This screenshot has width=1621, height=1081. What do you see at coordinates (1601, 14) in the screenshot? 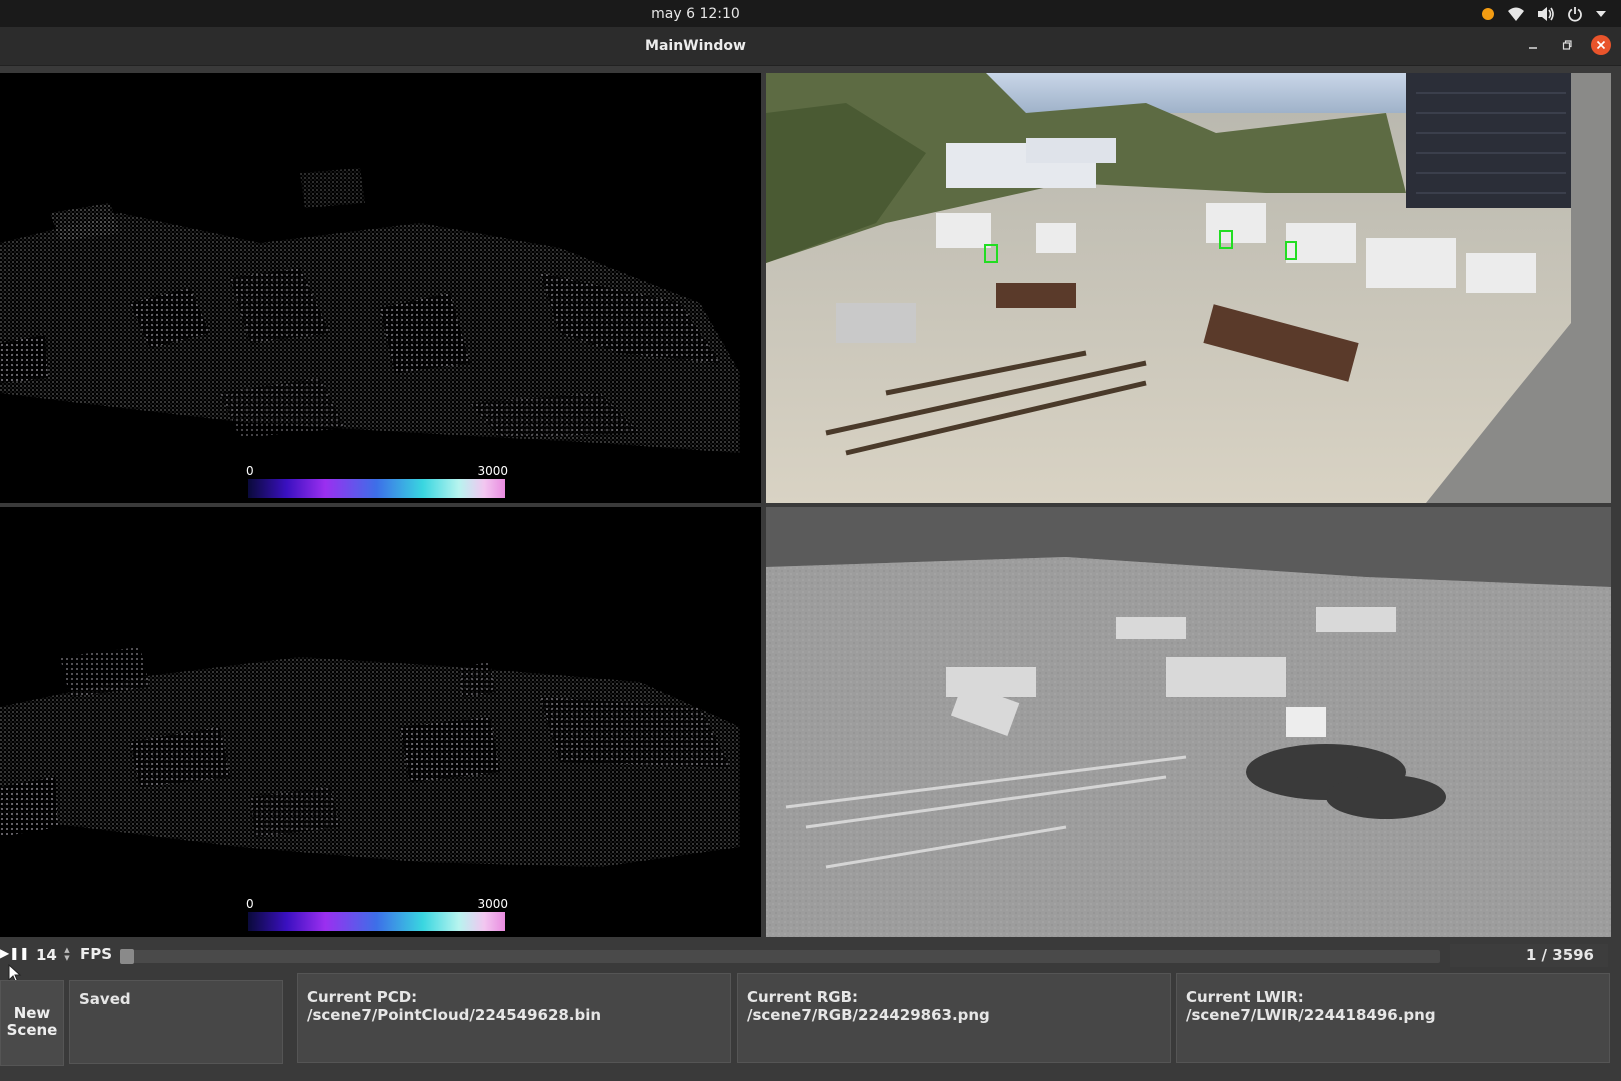
I see `chevron-down-icon` at bounding box center [1601, 14].